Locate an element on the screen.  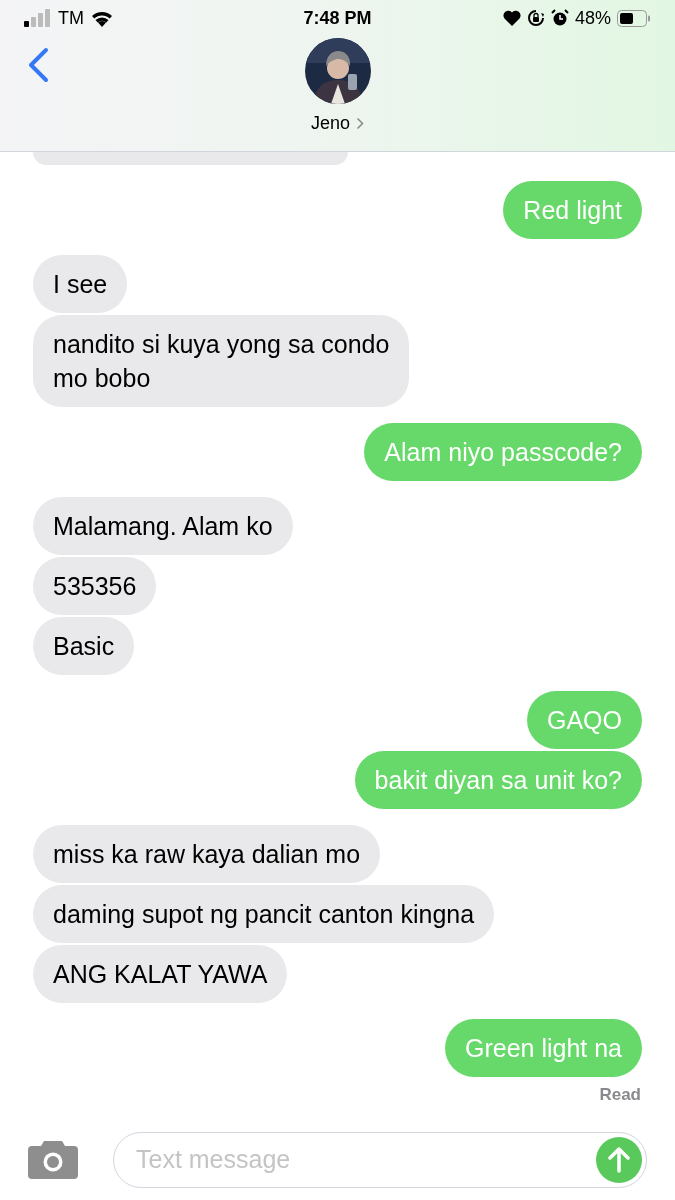
received-message: ANG KALAT YAWA is located at coordinates (160, 974).